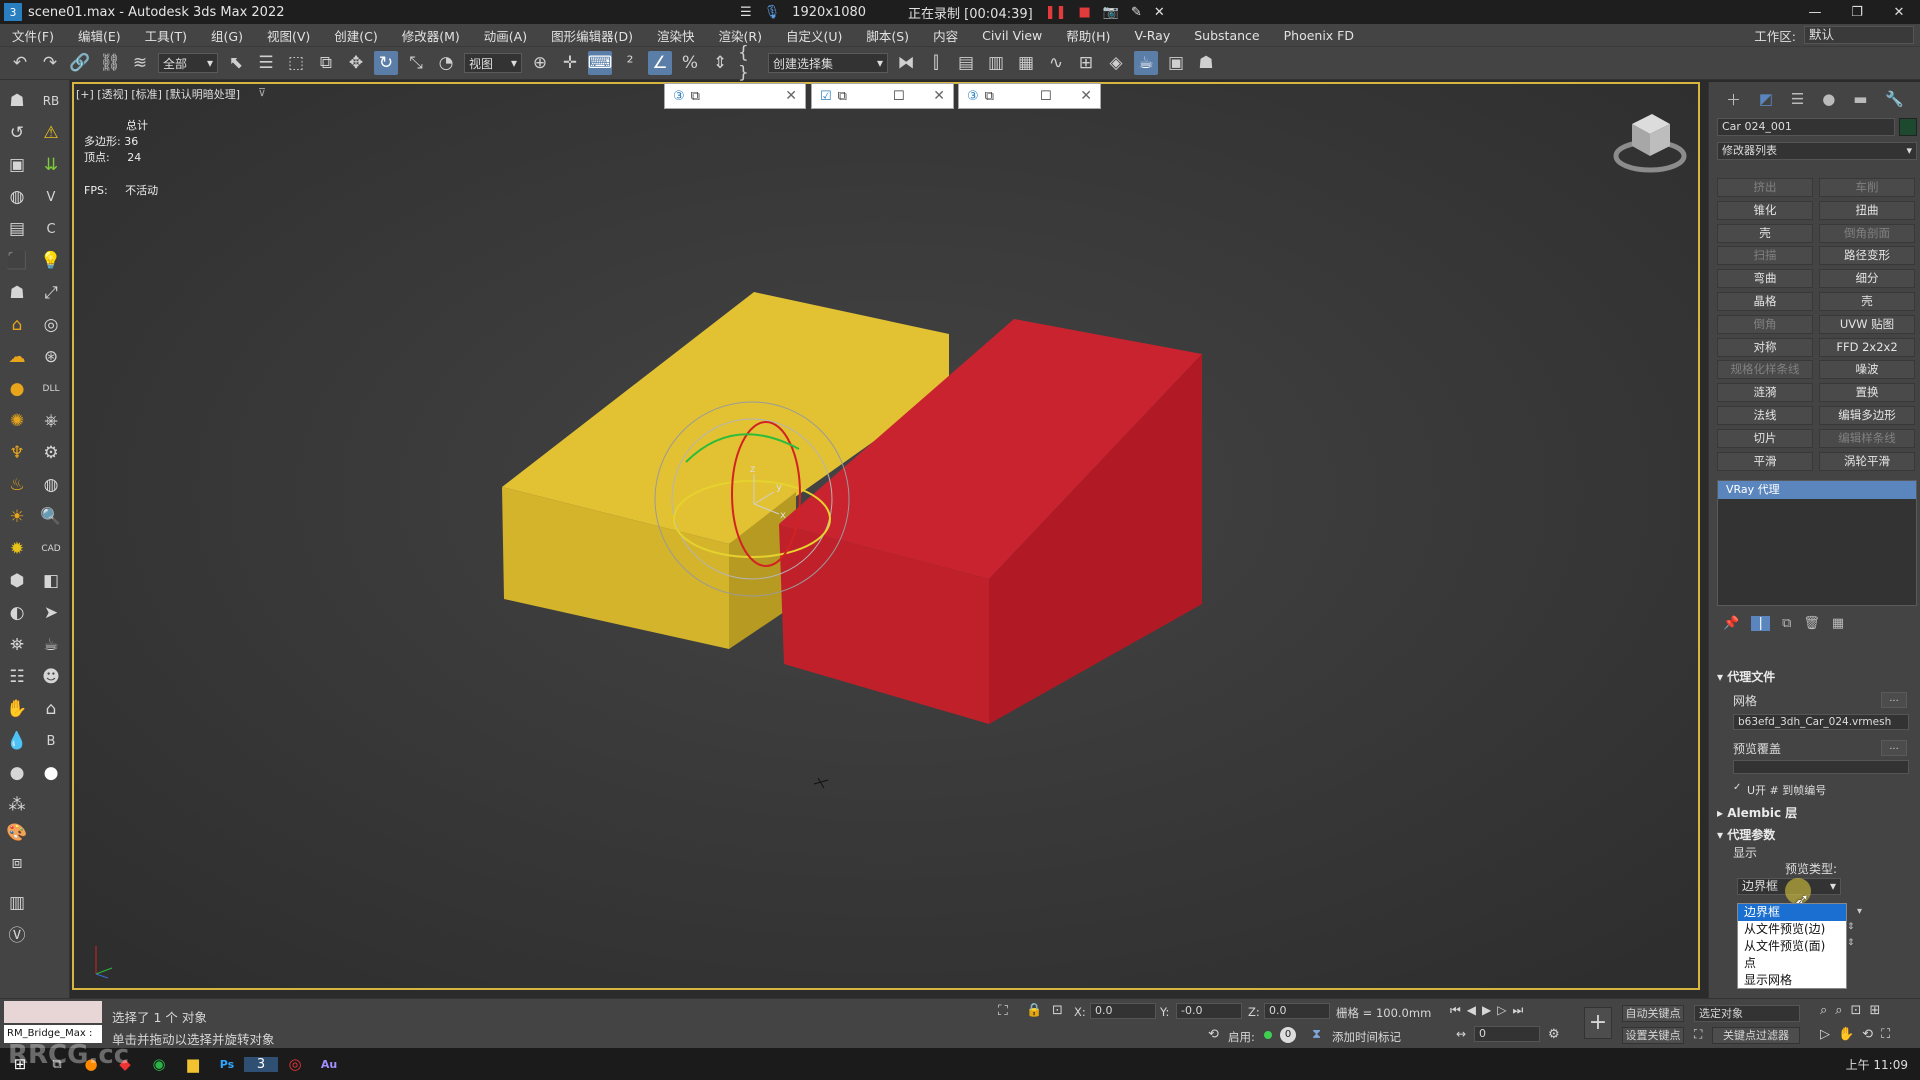  I want to click on audition-icon: Au, so click(329, 1064).